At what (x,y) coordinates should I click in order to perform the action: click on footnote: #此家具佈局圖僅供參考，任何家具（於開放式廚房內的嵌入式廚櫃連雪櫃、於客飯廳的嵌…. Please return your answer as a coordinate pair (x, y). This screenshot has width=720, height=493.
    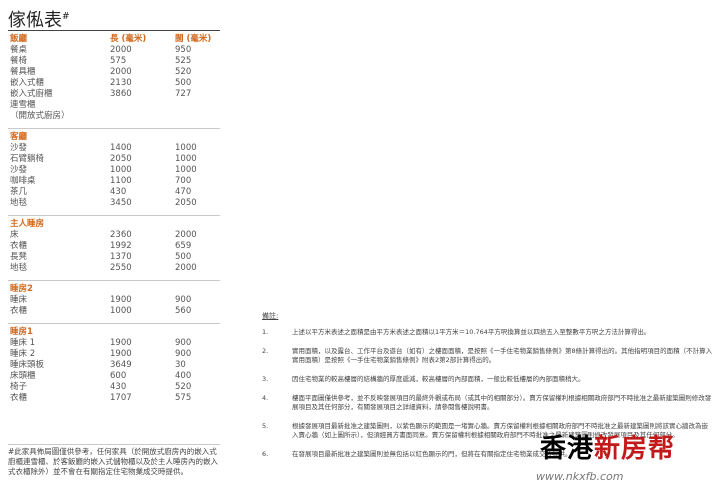
    Looking at the image, I should click on (114, 460).